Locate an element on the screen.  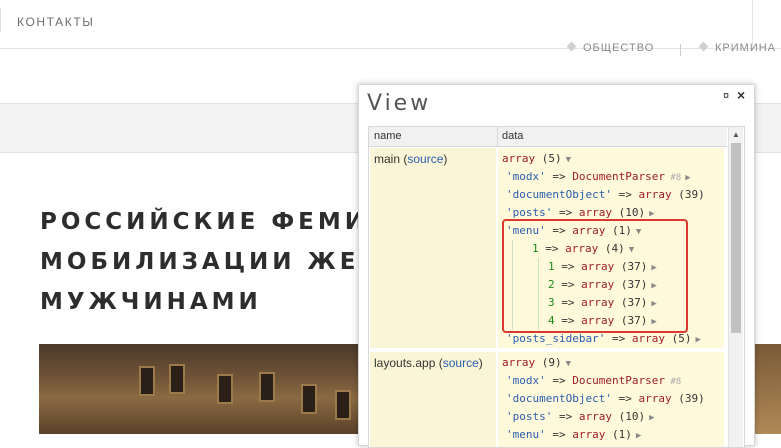
entry-line: 'modx' => DocumentParser #8 is located at coordinates (593, 381).